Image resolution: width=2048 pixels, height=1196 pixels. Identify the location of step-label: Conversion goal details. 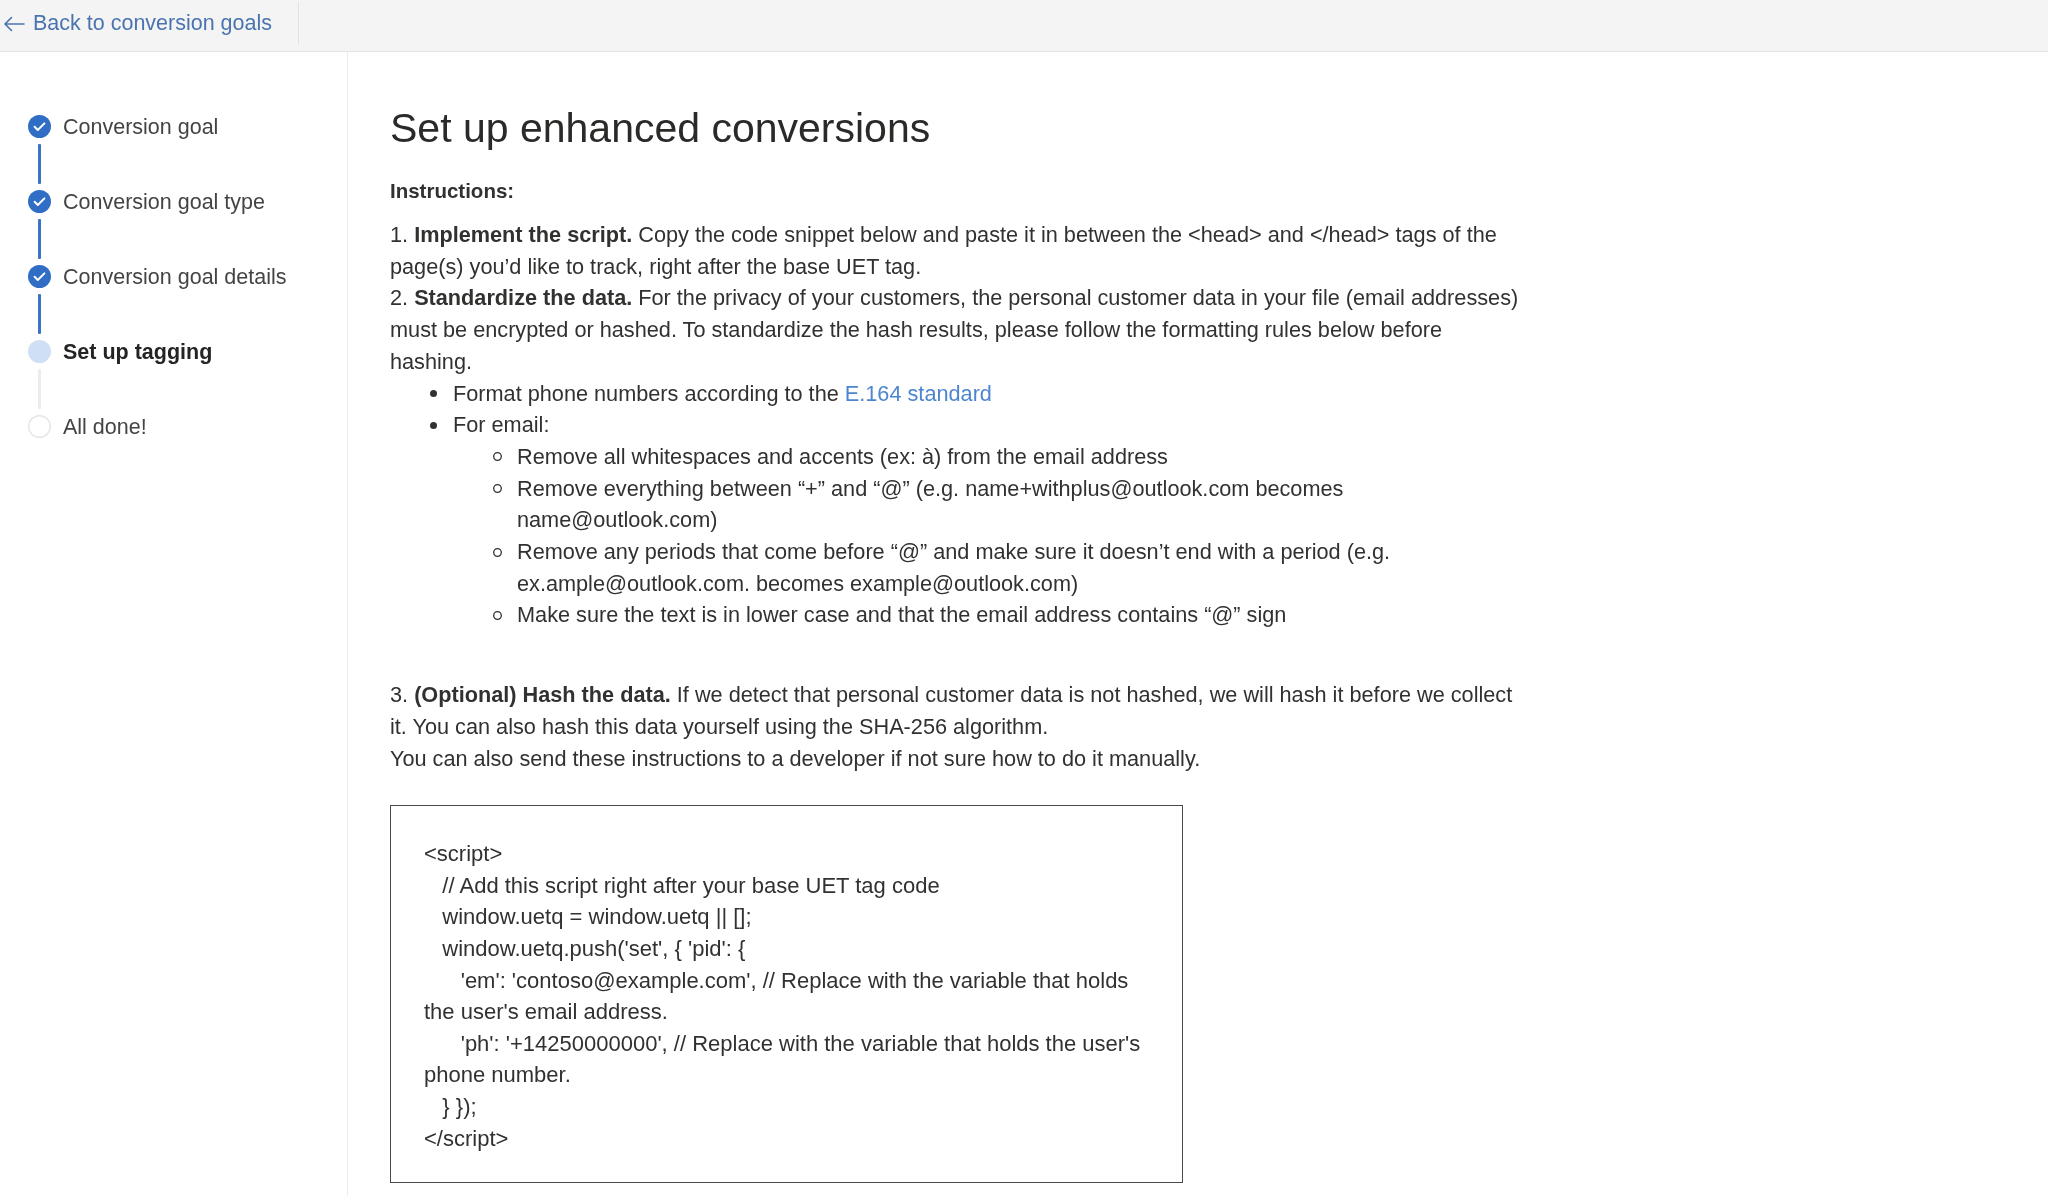
(175, 277).